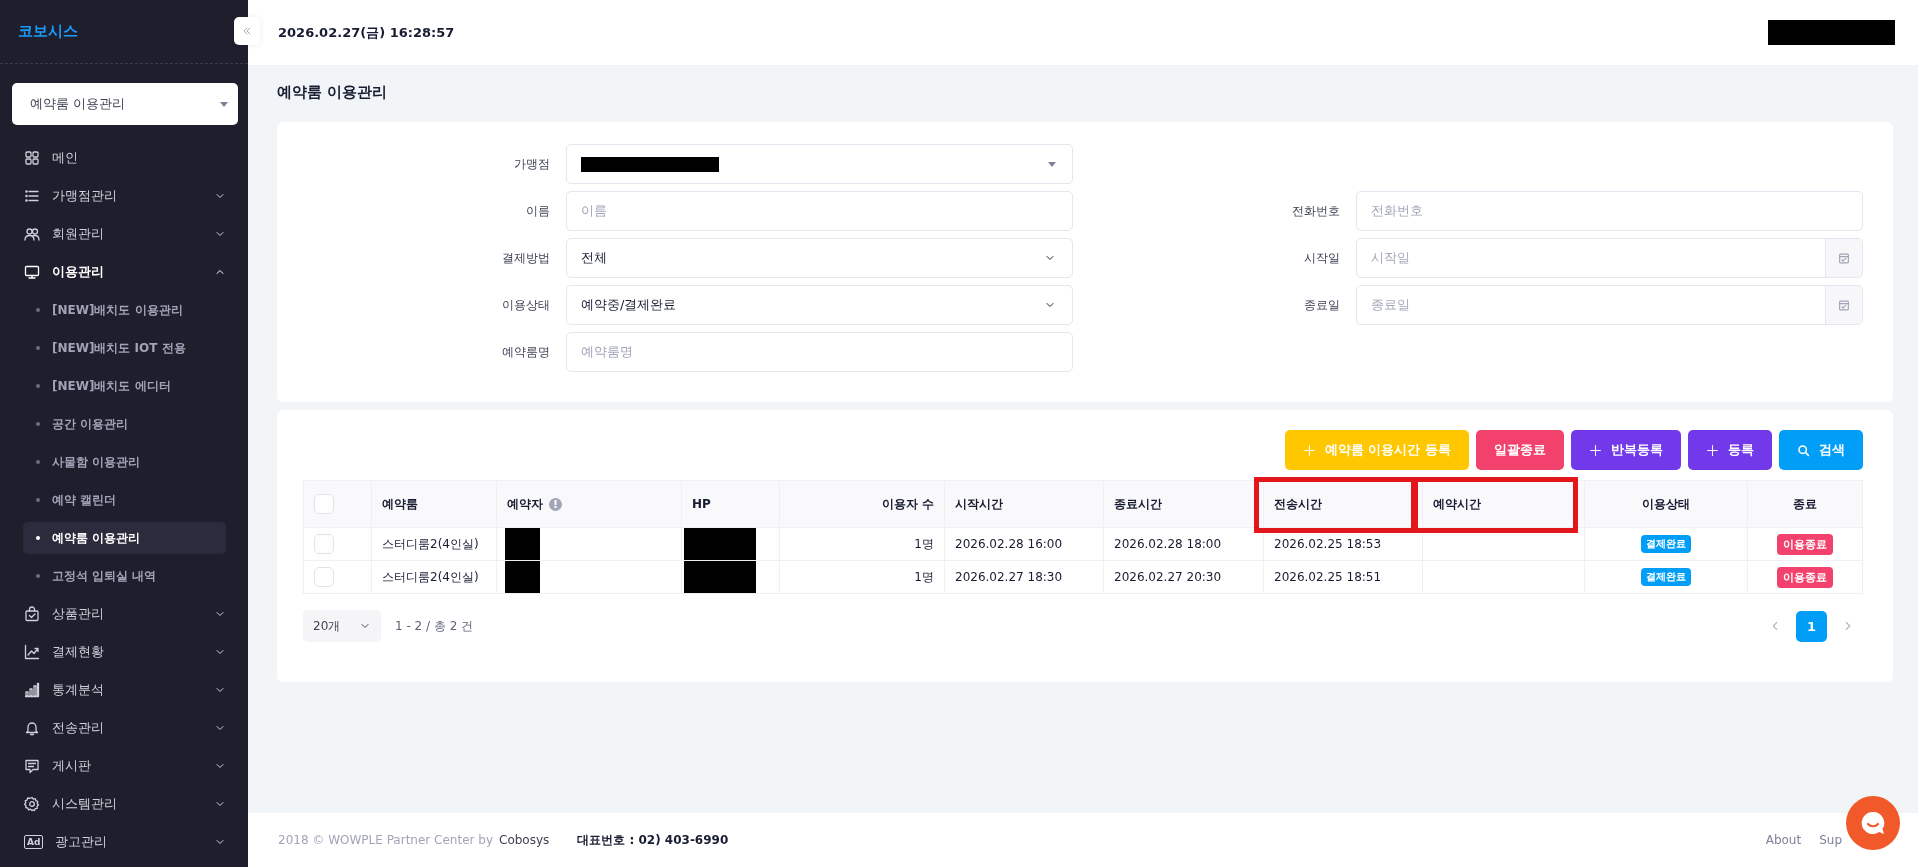 Image resolution: width=1918 pixels, height=867 pixels. Describe the element at coordinates (1183, 577) in the screenshot. I see `table-cell: 2026.02.27 20:30` at that location.